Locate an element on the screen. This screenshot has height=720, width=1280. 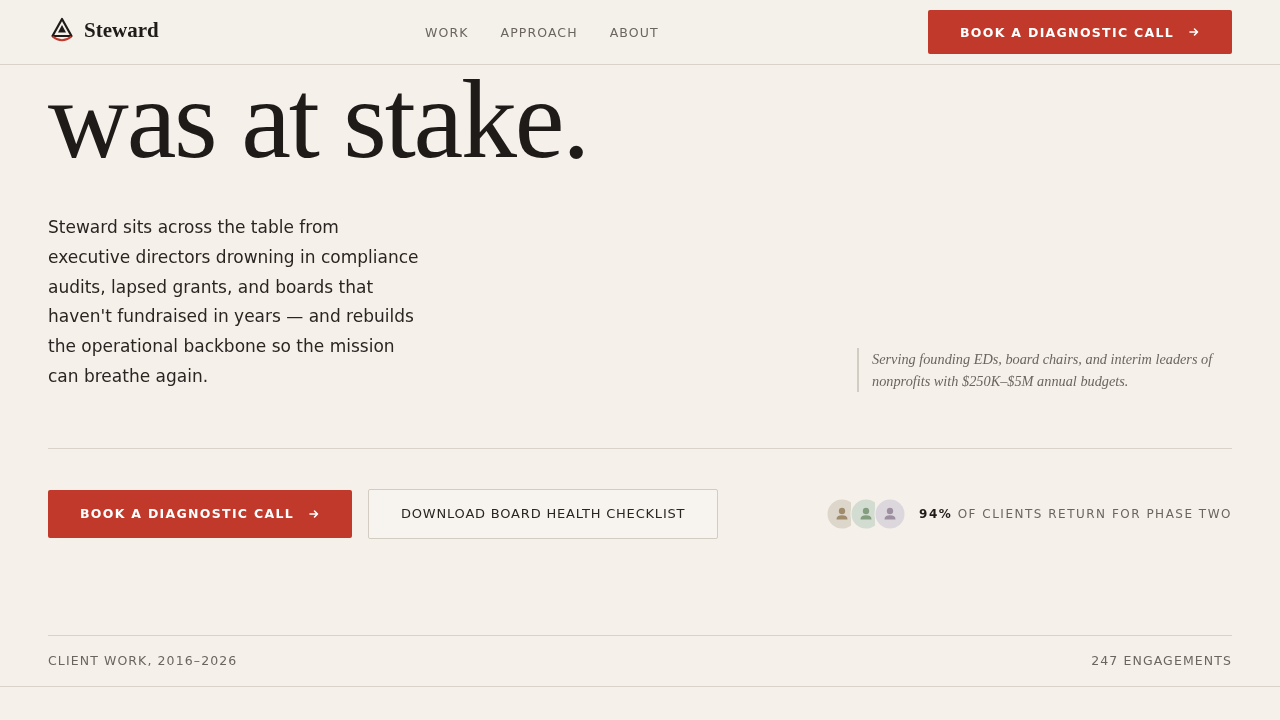
nav-link: APPROACH is located at coordinates (539, 32).